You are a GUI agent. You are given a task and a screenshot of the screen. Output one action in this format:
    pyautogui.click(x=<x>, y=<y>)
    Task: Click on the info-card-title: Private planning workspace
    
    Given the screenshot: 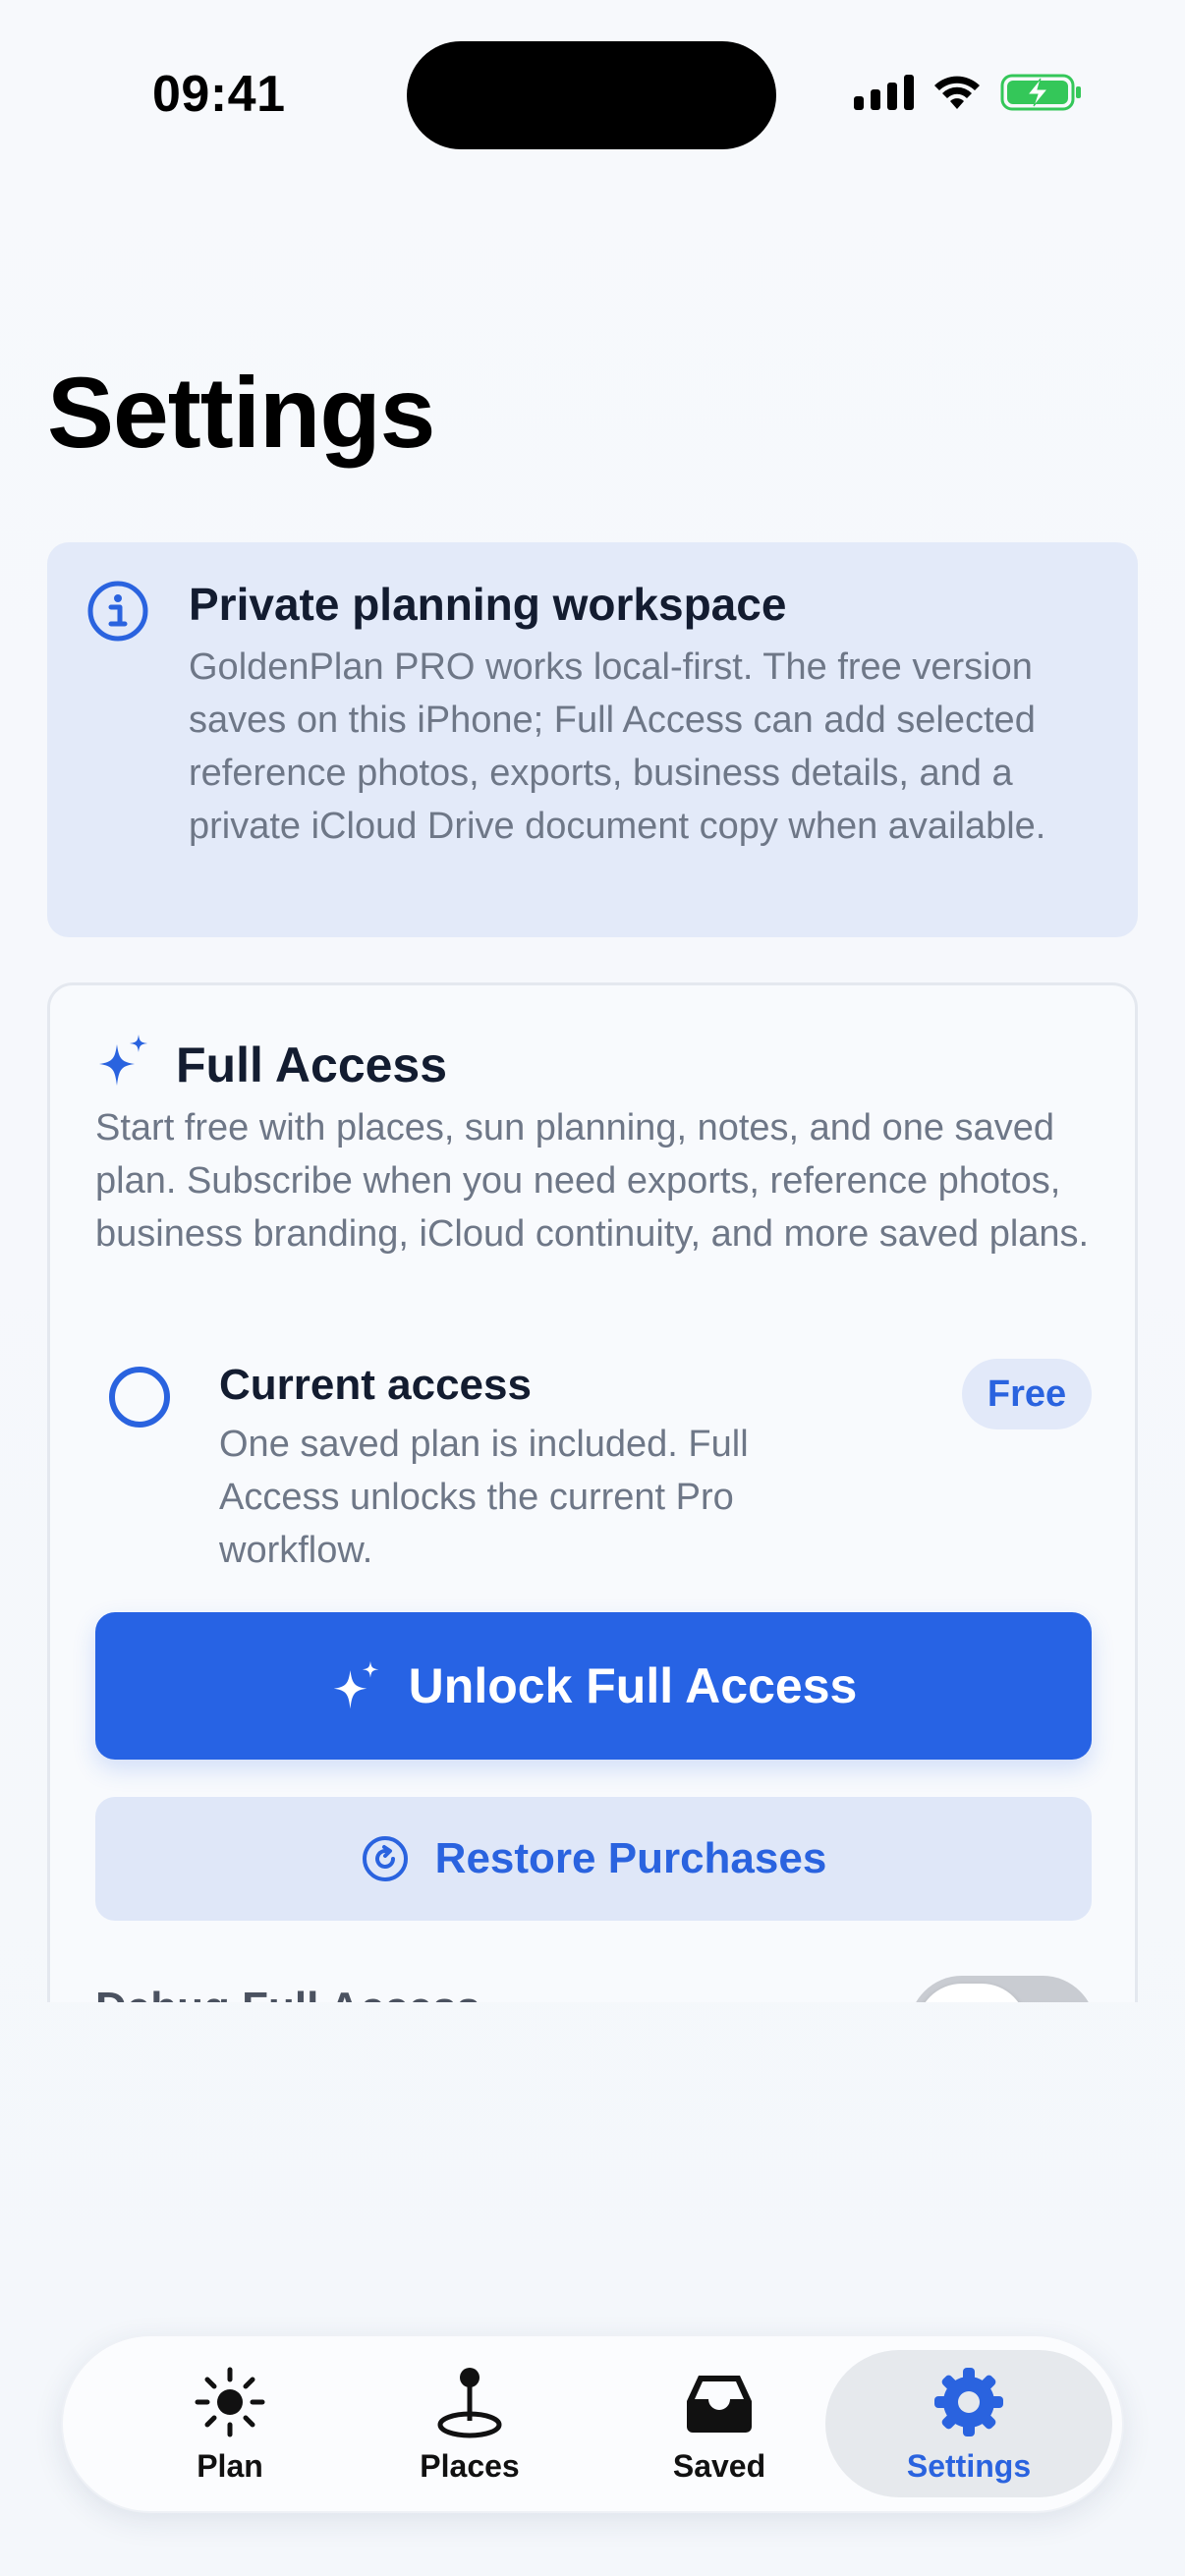 What is the action you would take?
    pyautogui.click(x=488, y=604)
    